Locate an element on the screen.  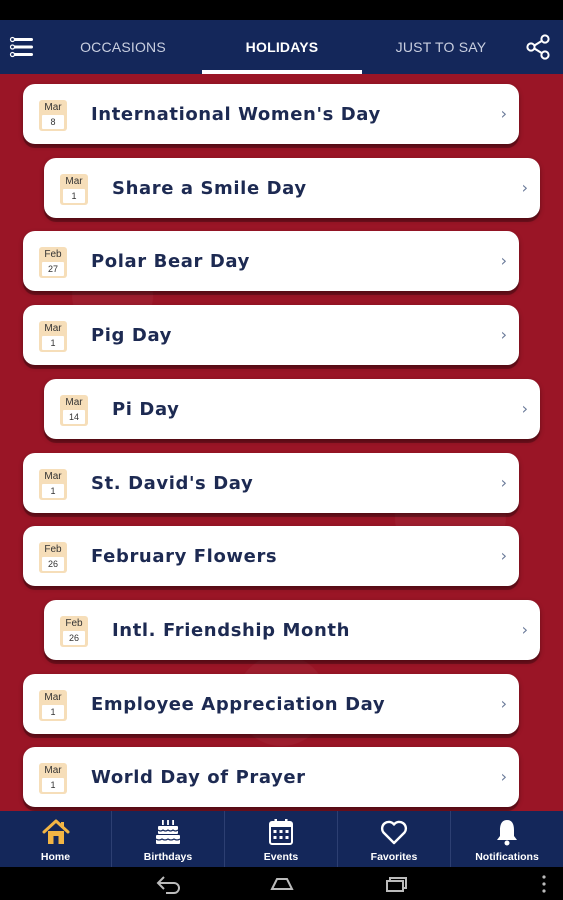
list-item: Feb 26 Intl. Friendship Month › is located at coordinates (292, 630).